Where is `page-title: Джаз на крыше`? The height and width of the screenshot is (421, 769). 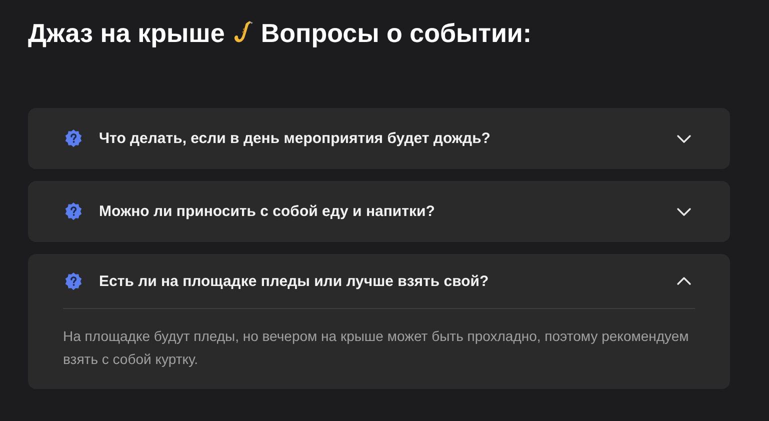 page-title: Джаз на крыше is located at coordinates (126, 33).